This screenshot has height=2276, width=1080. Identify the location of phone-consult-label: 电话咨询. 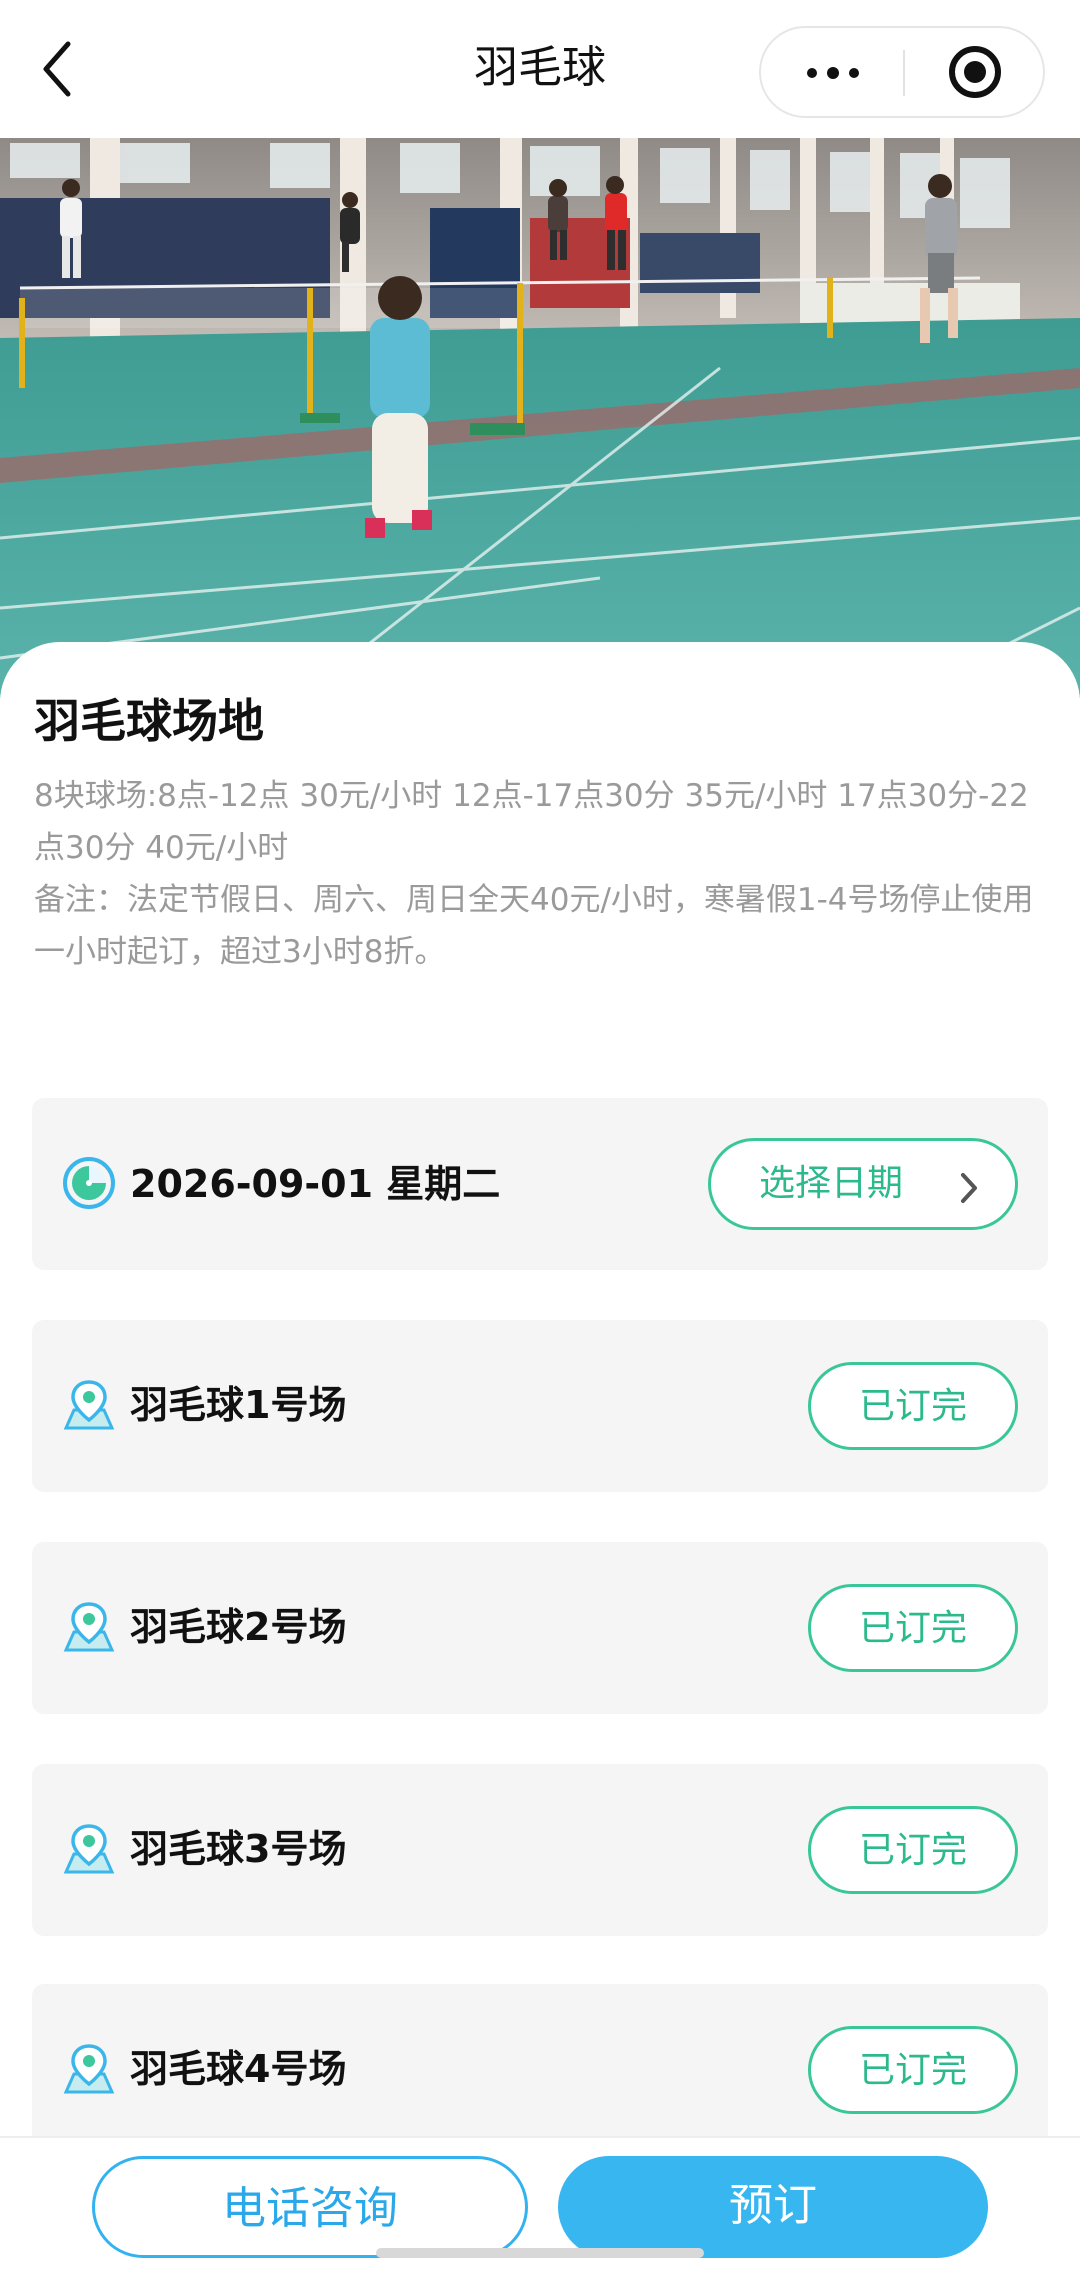
(310, 2208).